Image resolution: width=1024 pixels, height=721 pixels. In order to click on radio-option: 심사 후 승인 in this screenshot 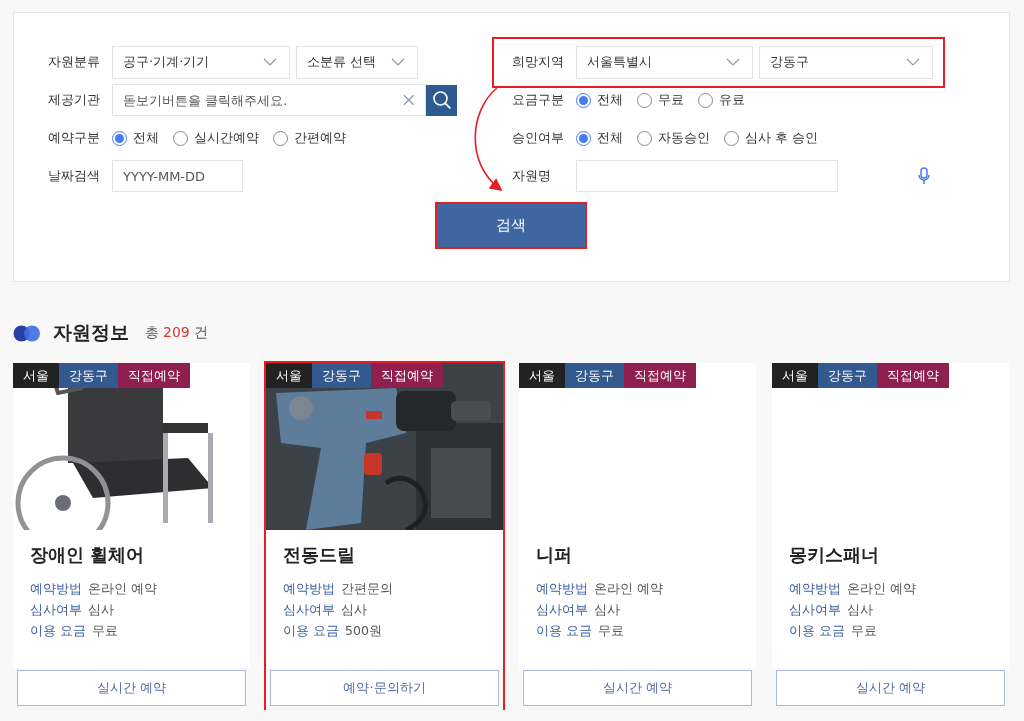, I will do `click(771, 138)`.